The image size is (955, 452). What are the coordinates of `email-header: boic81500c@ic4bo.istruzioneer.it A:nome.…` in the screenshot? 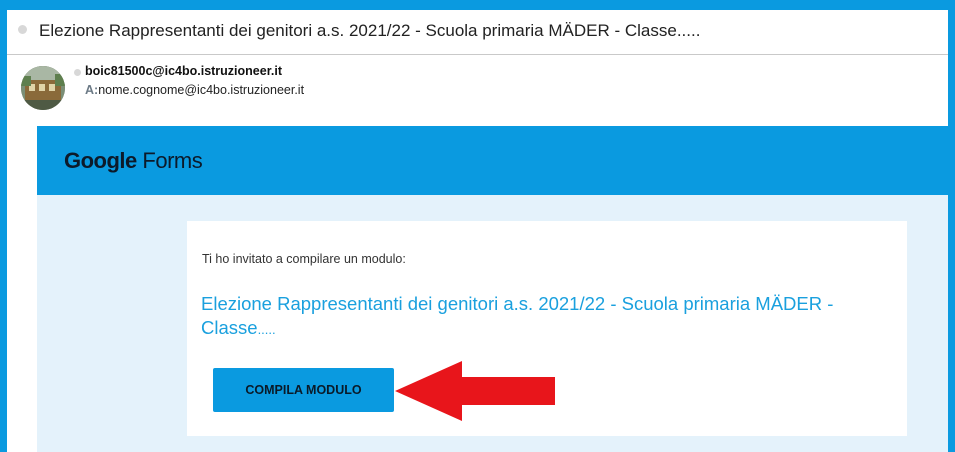 It's located at (477, 85).